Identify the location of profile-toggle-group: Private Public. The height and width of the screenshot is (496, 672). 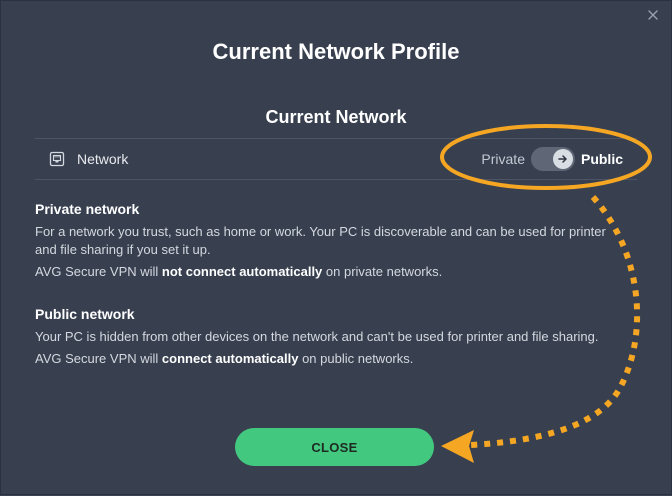
(552, 159).